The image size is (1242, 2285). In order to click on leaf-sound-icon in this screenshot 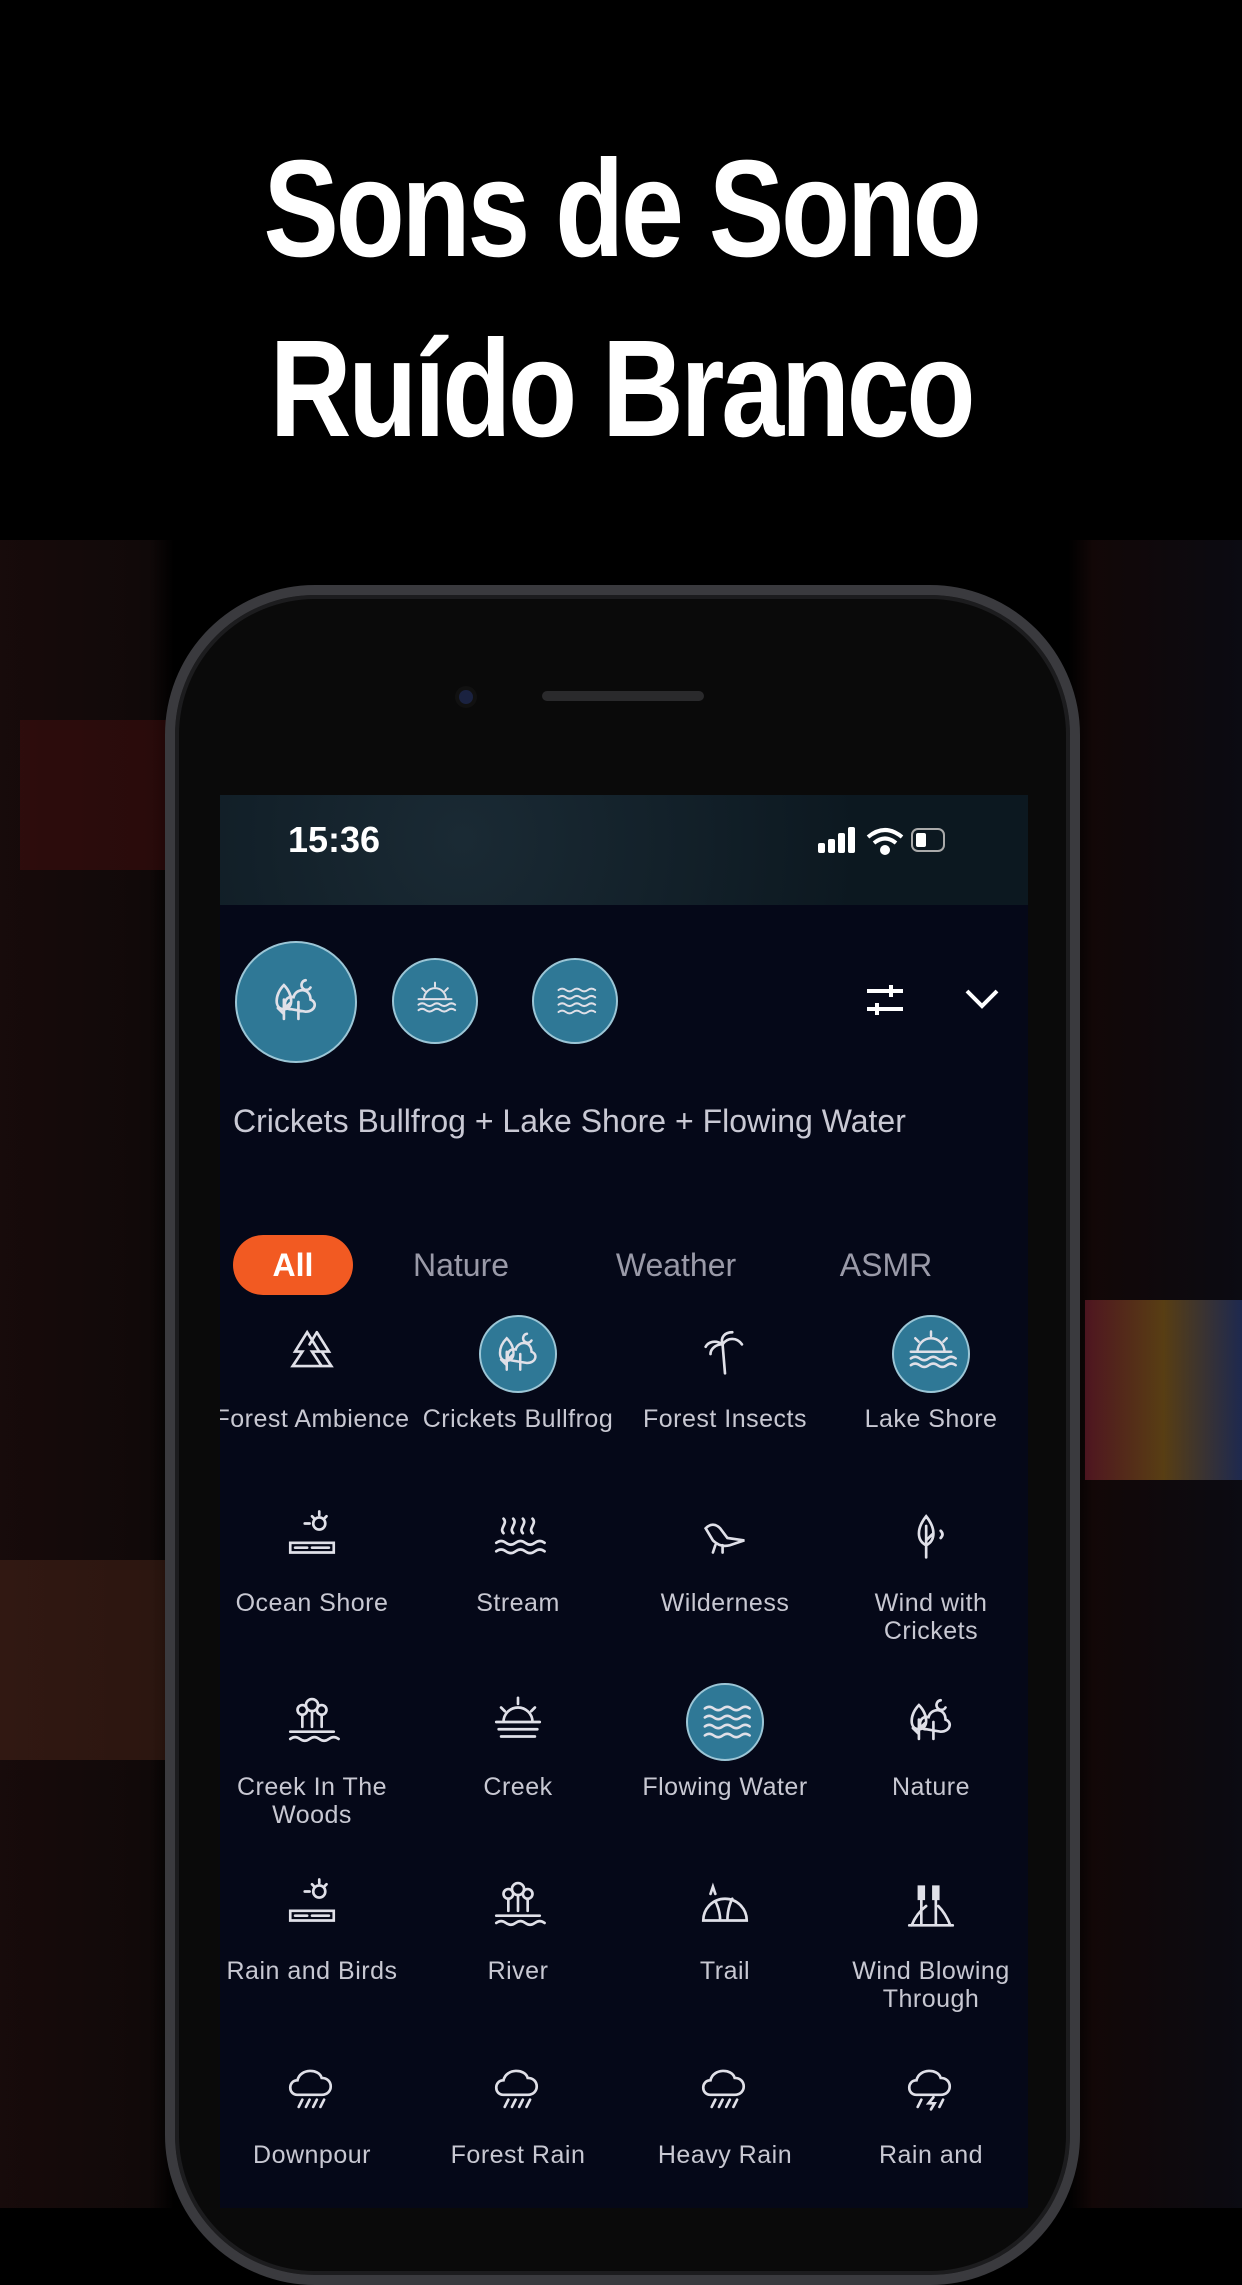, I will do `click(930, 1536)`.